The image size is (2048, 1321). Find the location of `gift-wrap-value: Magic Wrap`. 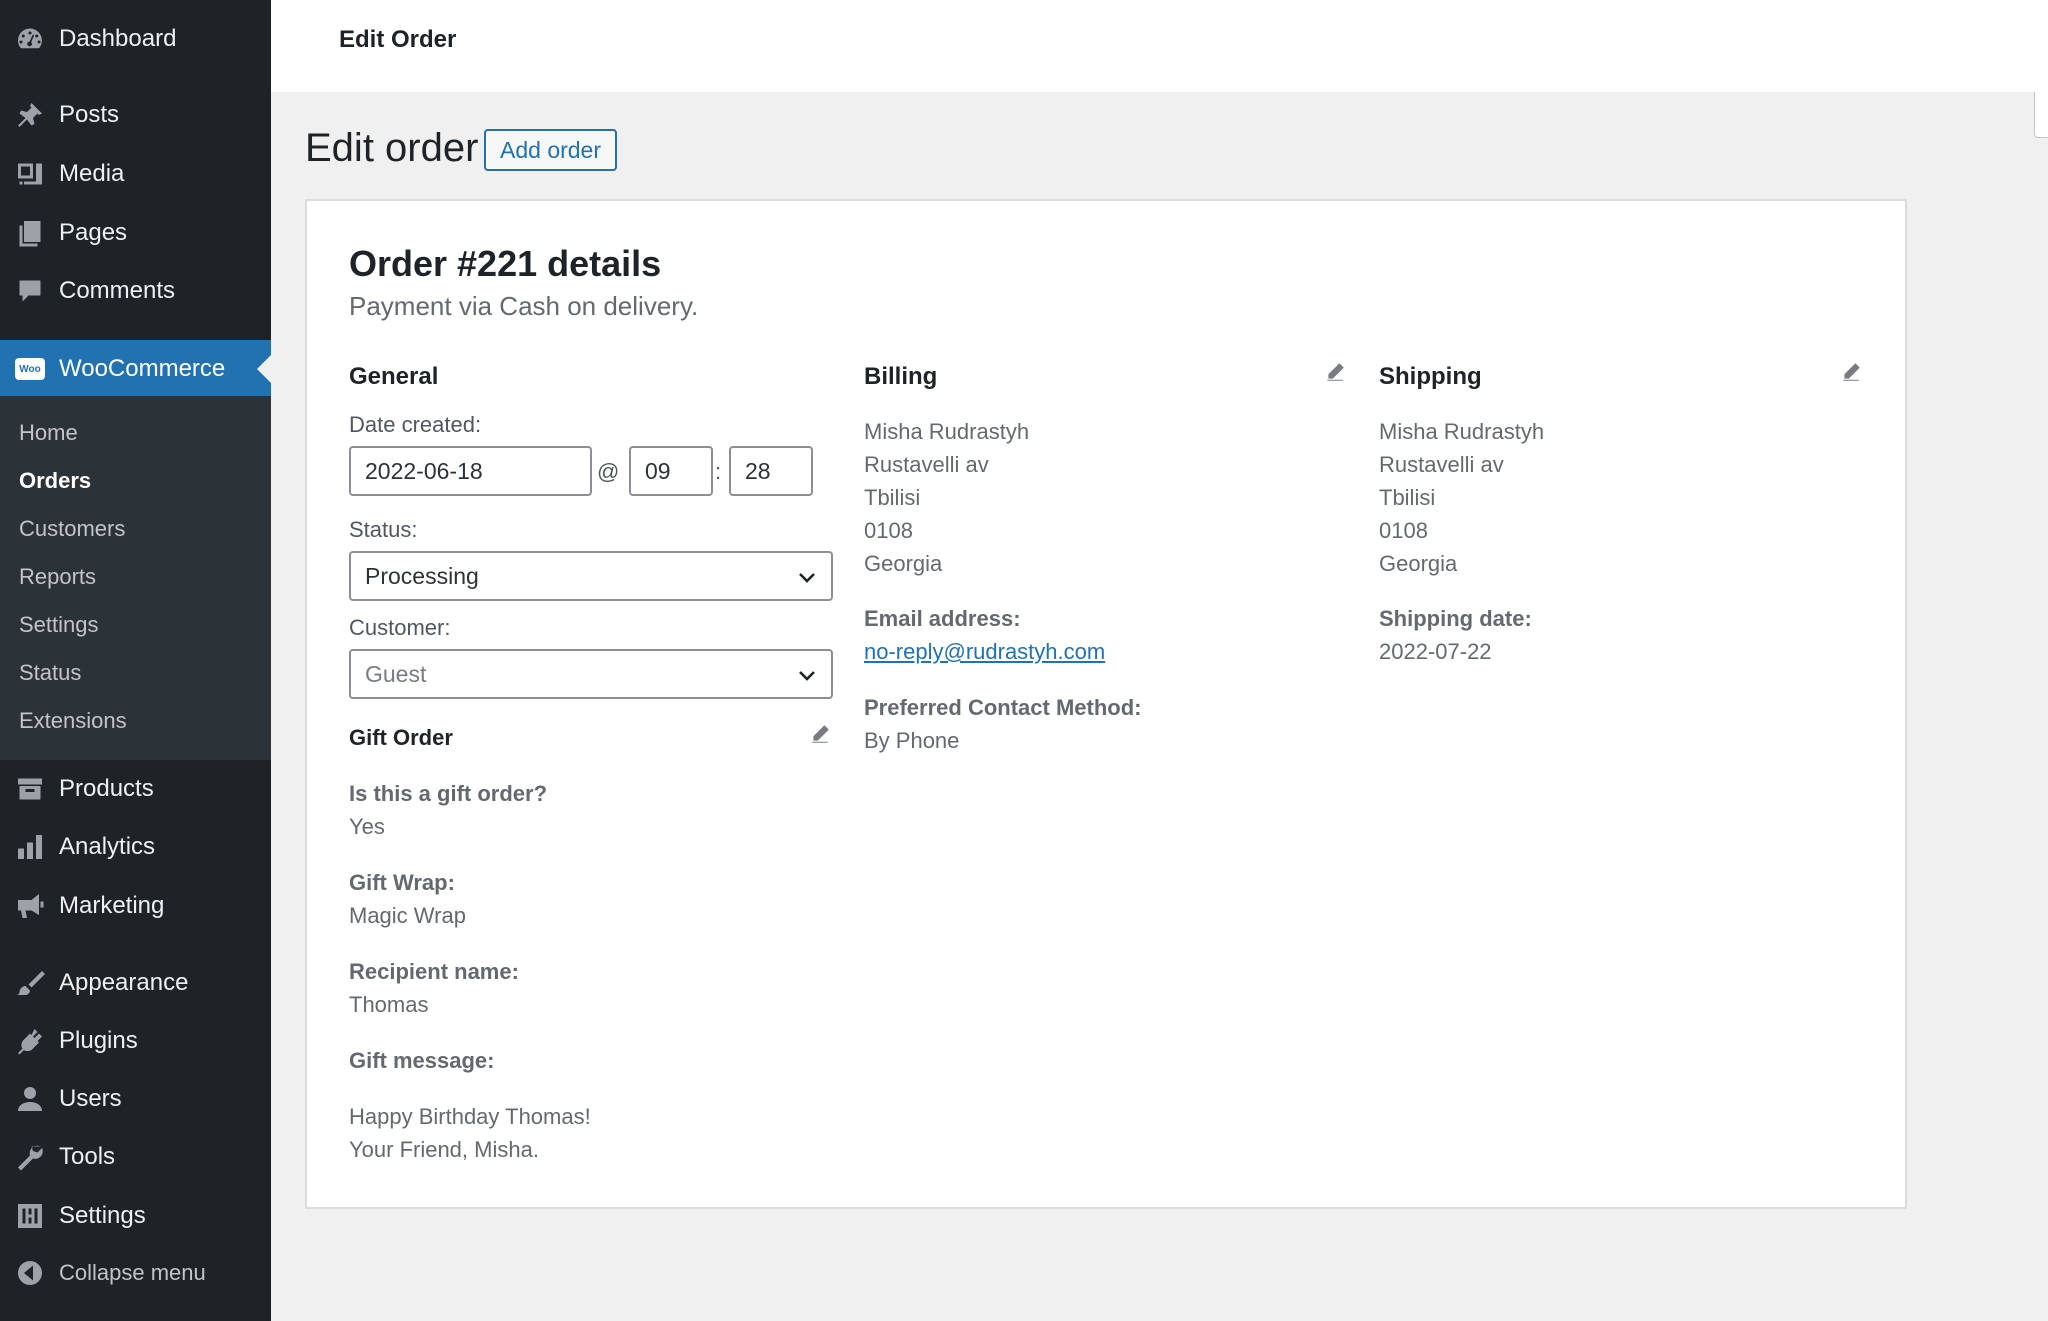

gift-wrap-value: Magic Wrap is located at coordinates (407, 915).